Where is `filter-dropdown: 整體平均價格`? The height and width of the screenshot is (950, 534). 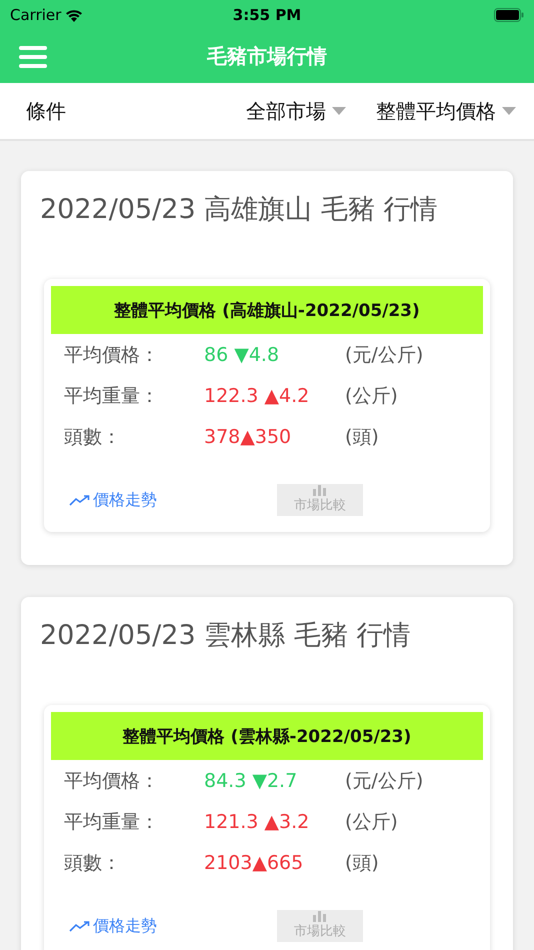
filter-dropdown: 整體平均價格 is located at coordinates (446, 111).